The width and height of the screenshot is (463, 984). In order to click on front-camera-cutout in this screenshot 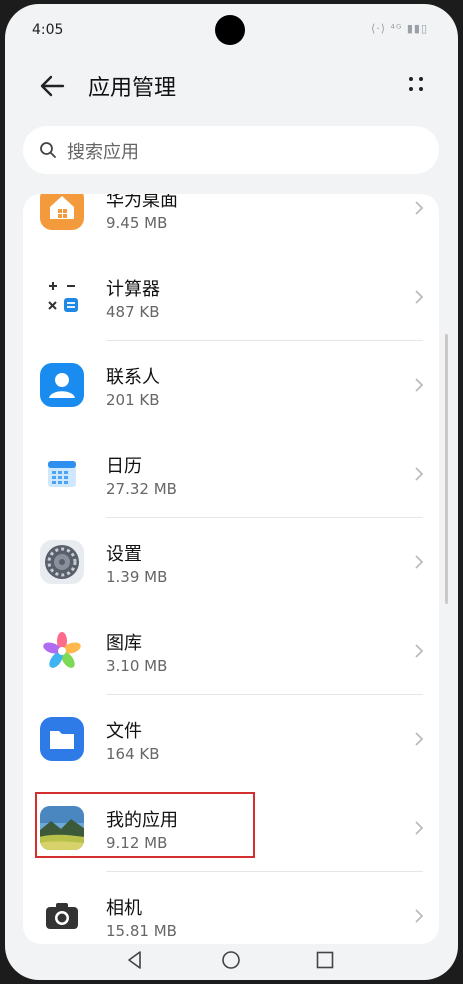, I will do `click(230, 30)`.